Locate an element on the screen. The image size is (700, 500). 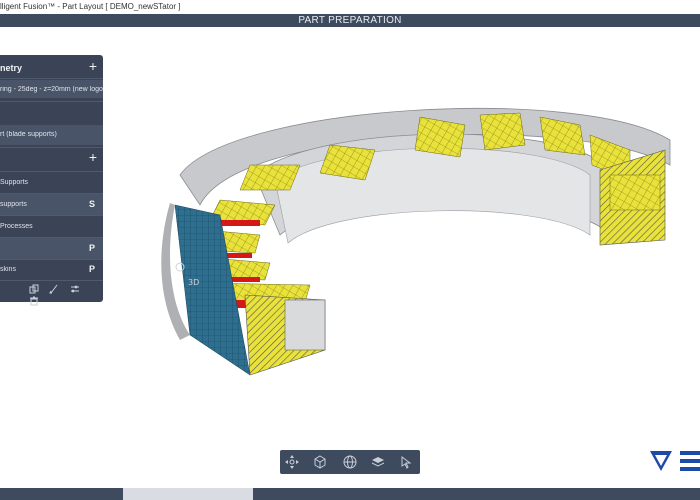
cube-icon is located at coordinates (320, 462).